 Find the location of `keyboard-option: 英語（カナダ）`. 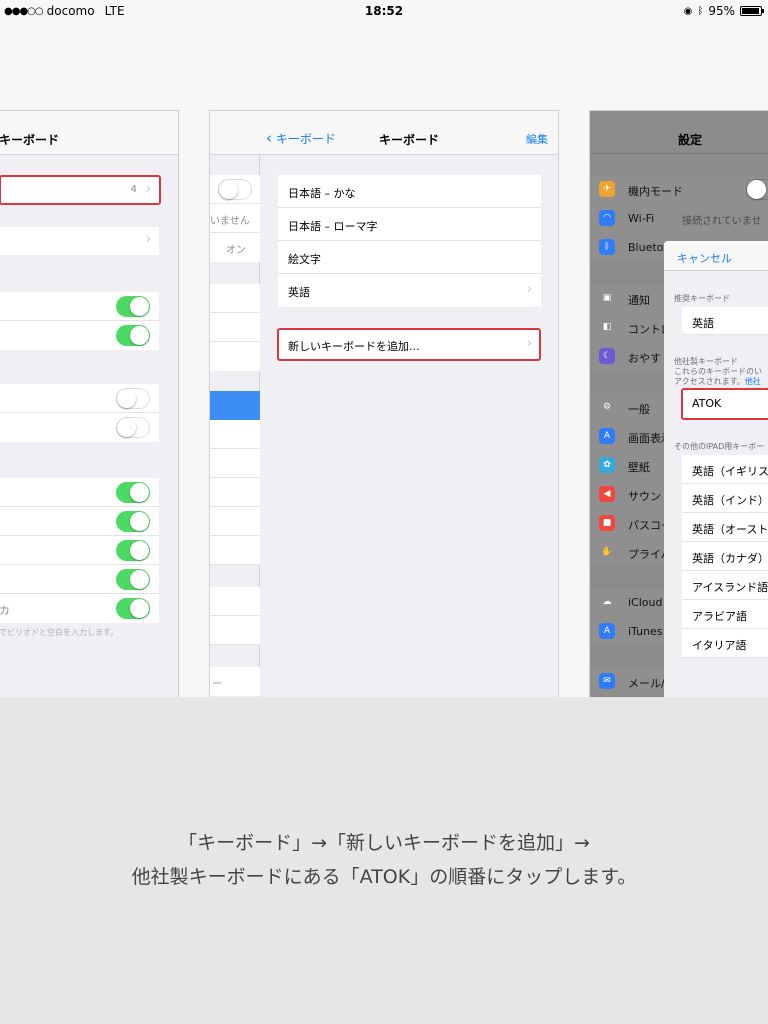

keyboard-option: 英語（カナダ） is located at coordinates (725, 556).